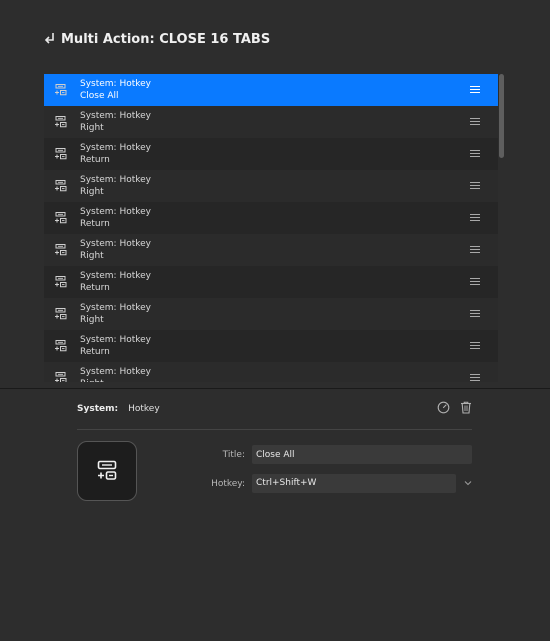  What do you see at coordinates (98, 409) in the screenshot?
I see `plugin-name: System:` at bounding box center [98, 409].